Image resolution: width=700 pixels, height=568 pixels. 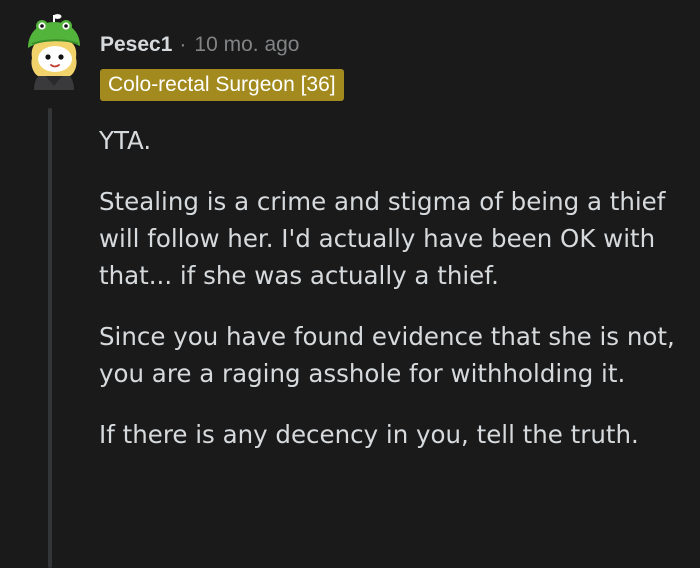 What do you see at coordinates (136, 45) in the screenshot?
I see `username-link: Pesec1` at bounding box center [136, 45].